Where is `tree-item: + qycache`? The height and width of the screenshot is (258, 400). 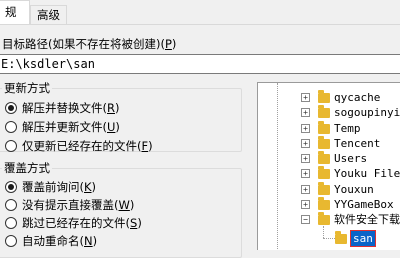 tree-item: + qycache is located at coordinates (329, 97).